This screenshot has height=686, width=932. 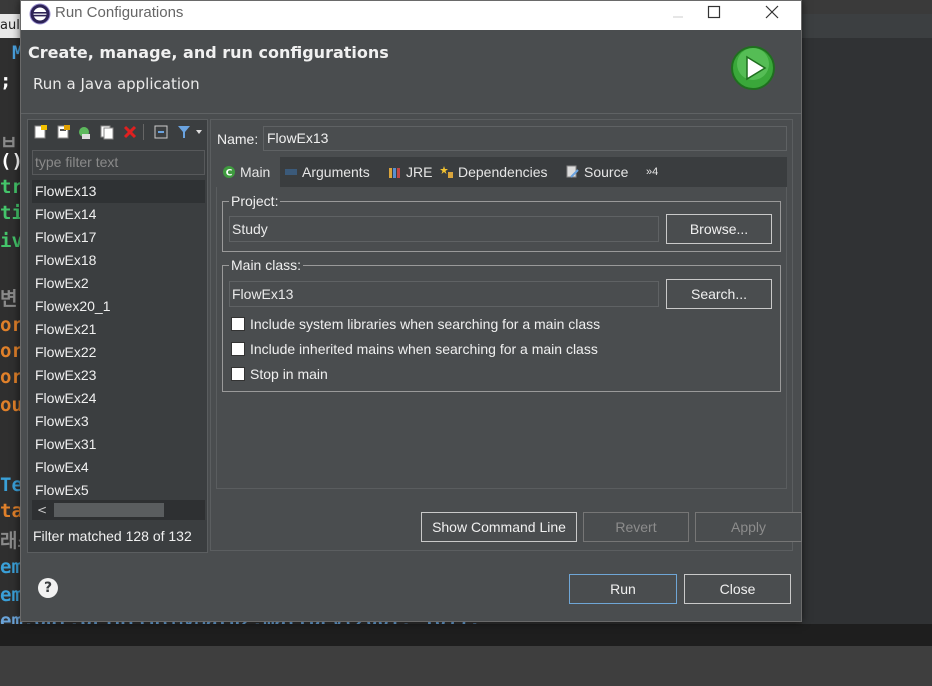 I want to click on list-item: FlowEx17, so click(x=118, y=237).